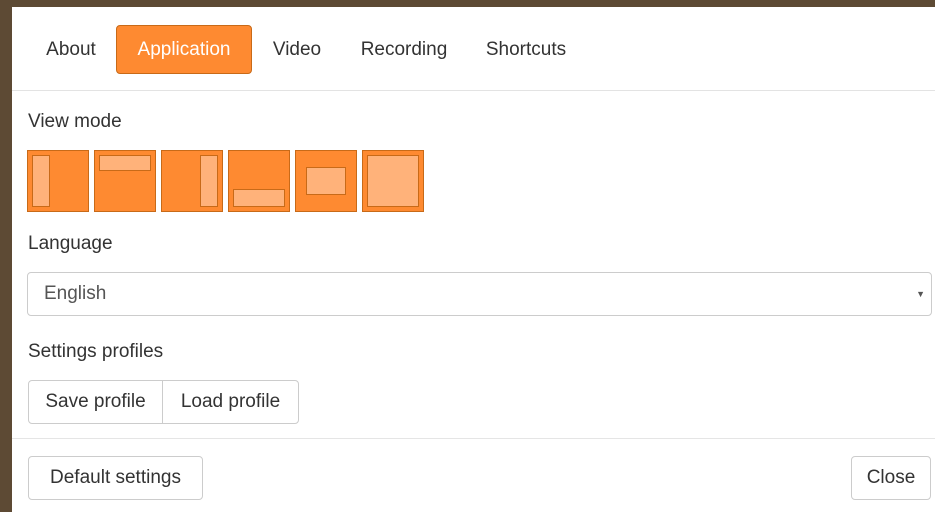  I want to click on layout-fullscreen-icon, so click(393, 181).